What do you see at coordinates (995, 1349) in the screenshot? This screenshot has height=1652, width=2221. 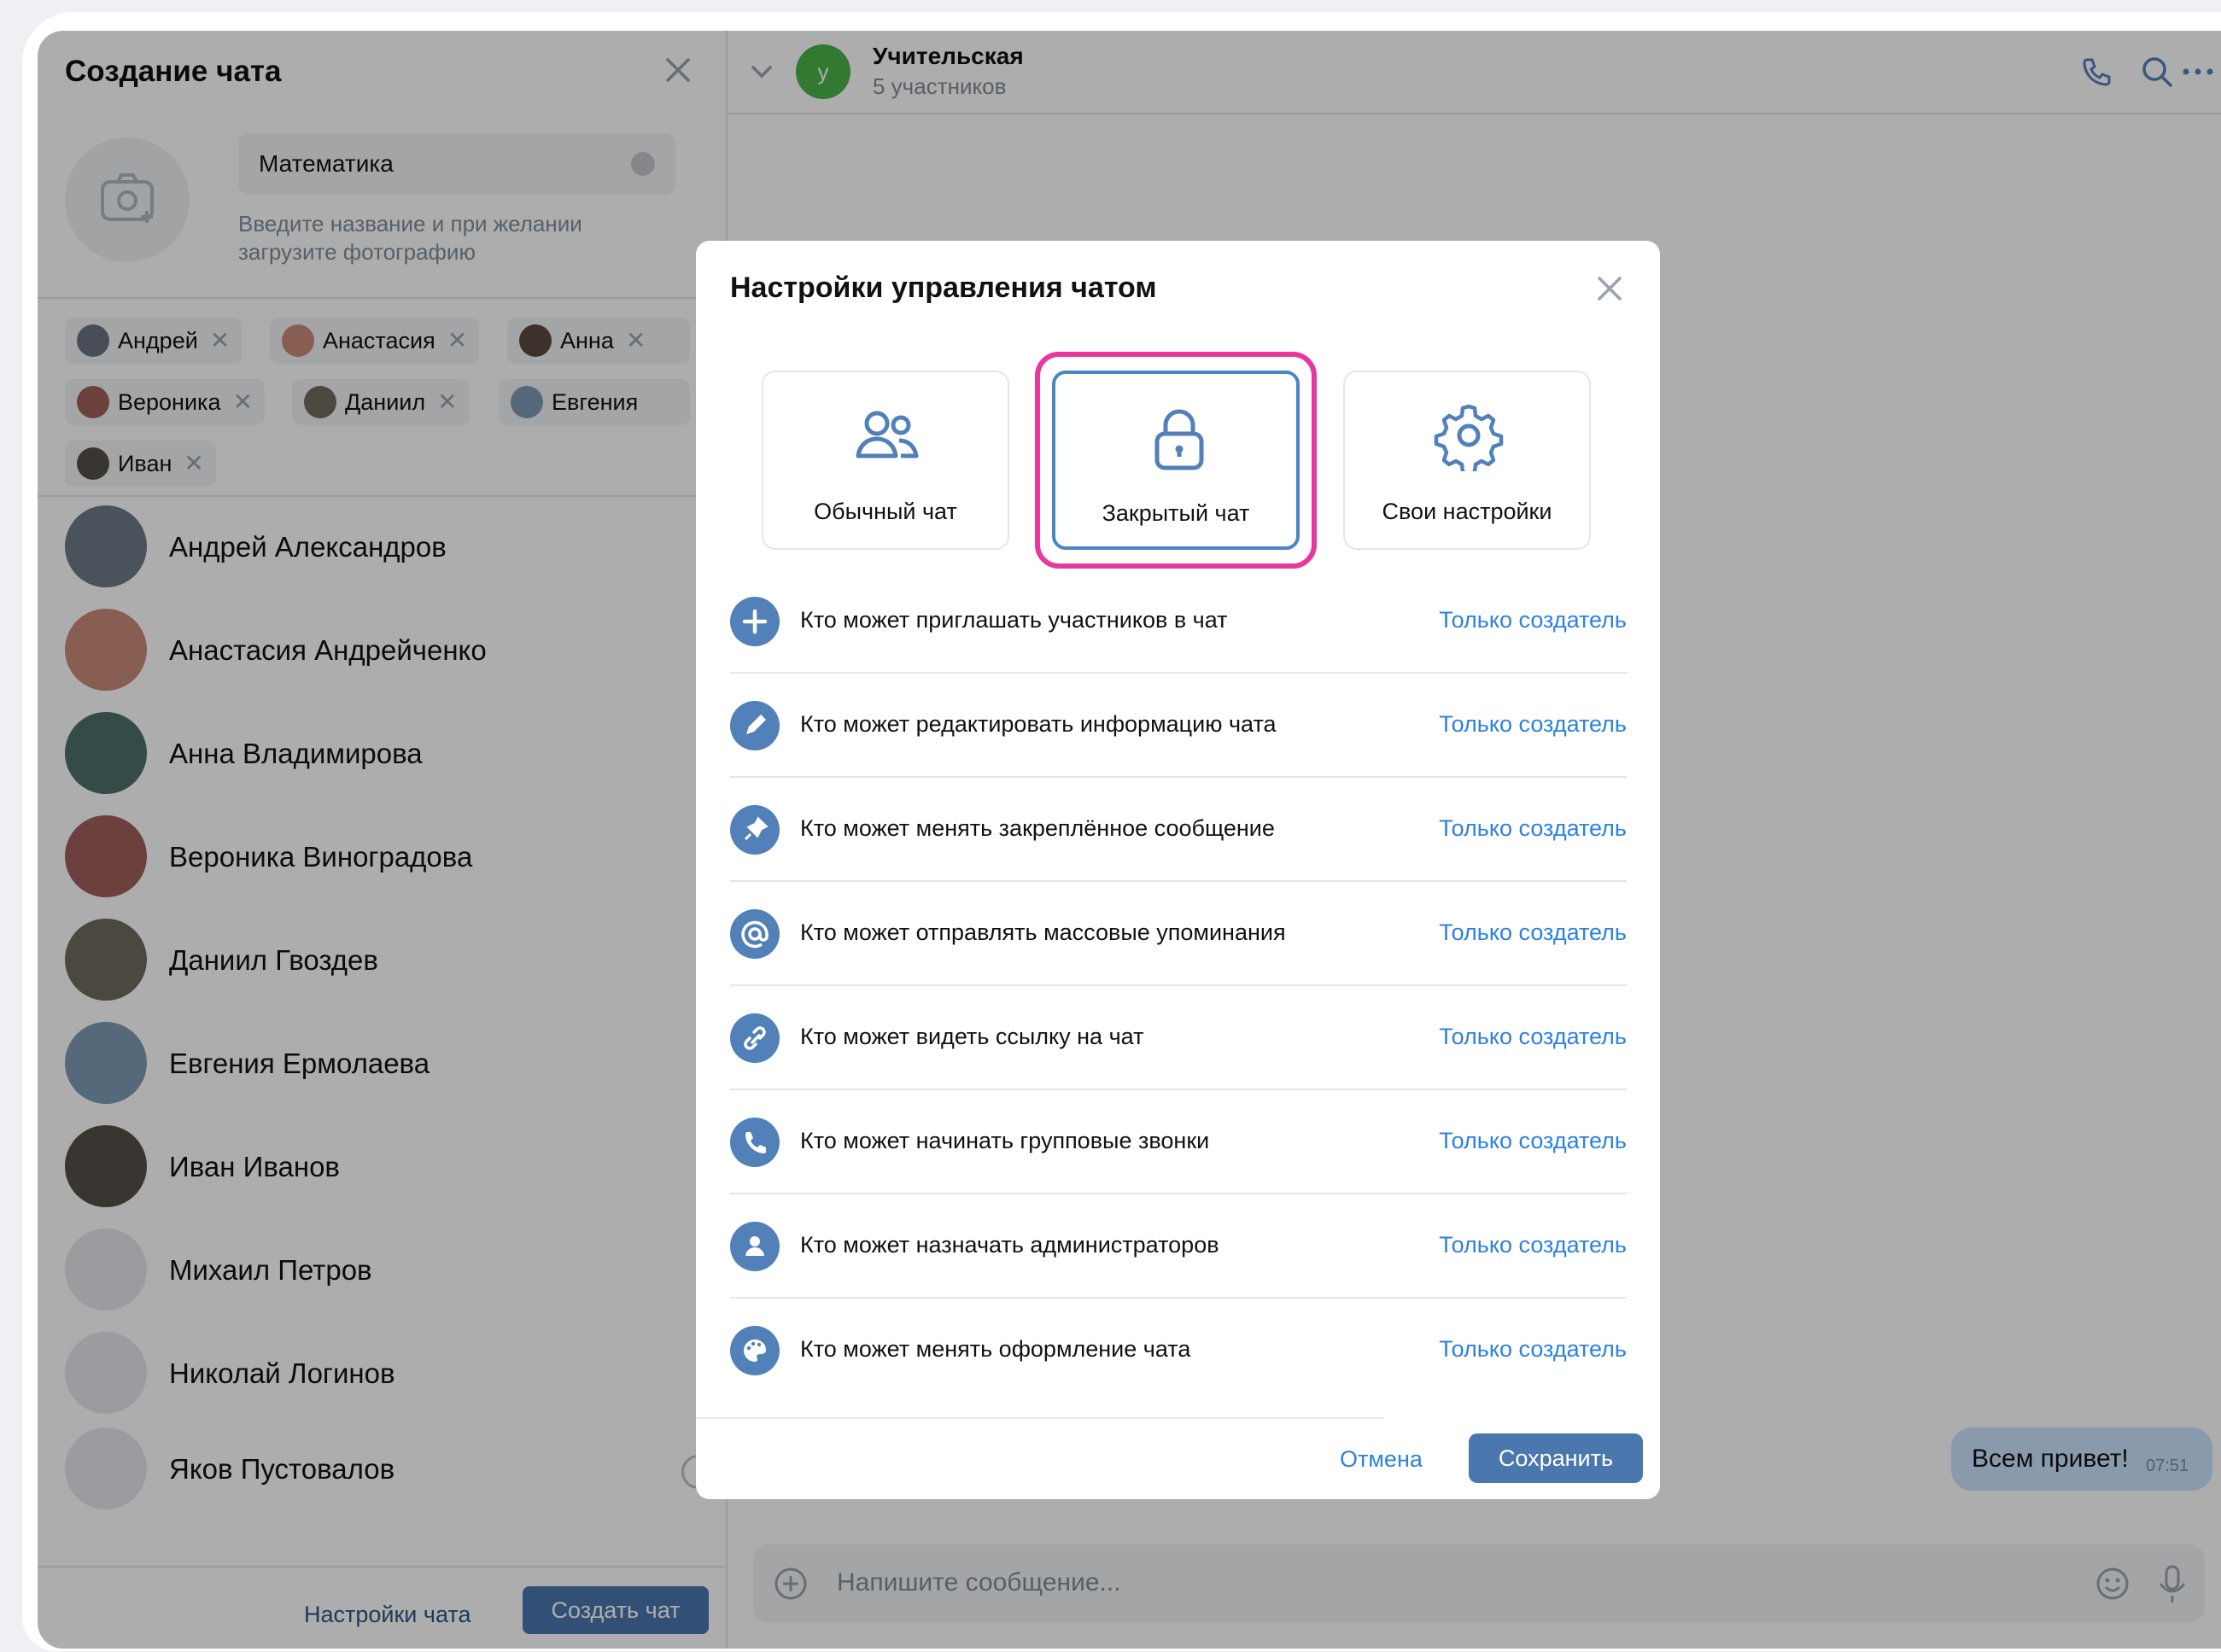 I see `setting-label: Кто может менять оформление чата` at bounding box center [995, 1349].